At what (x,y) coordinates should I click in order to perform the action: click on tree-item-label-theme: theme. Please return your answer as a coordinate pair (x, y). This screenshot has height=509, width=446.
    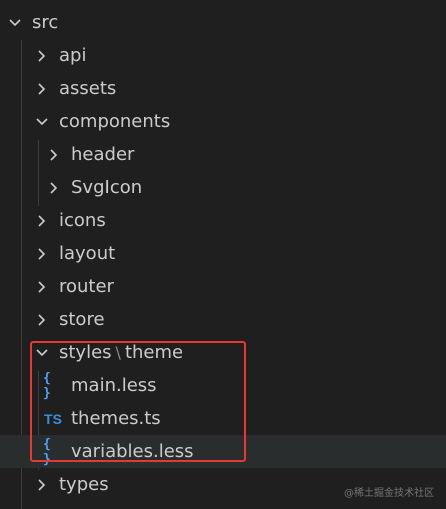
    Looking at the image, I should click on (154, 352).